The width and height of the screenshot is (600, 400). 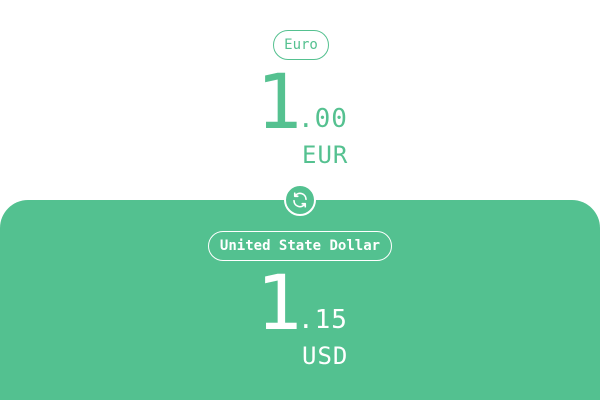 I want to click on from-currency-selector: Euro, so click(x=301, y=45).